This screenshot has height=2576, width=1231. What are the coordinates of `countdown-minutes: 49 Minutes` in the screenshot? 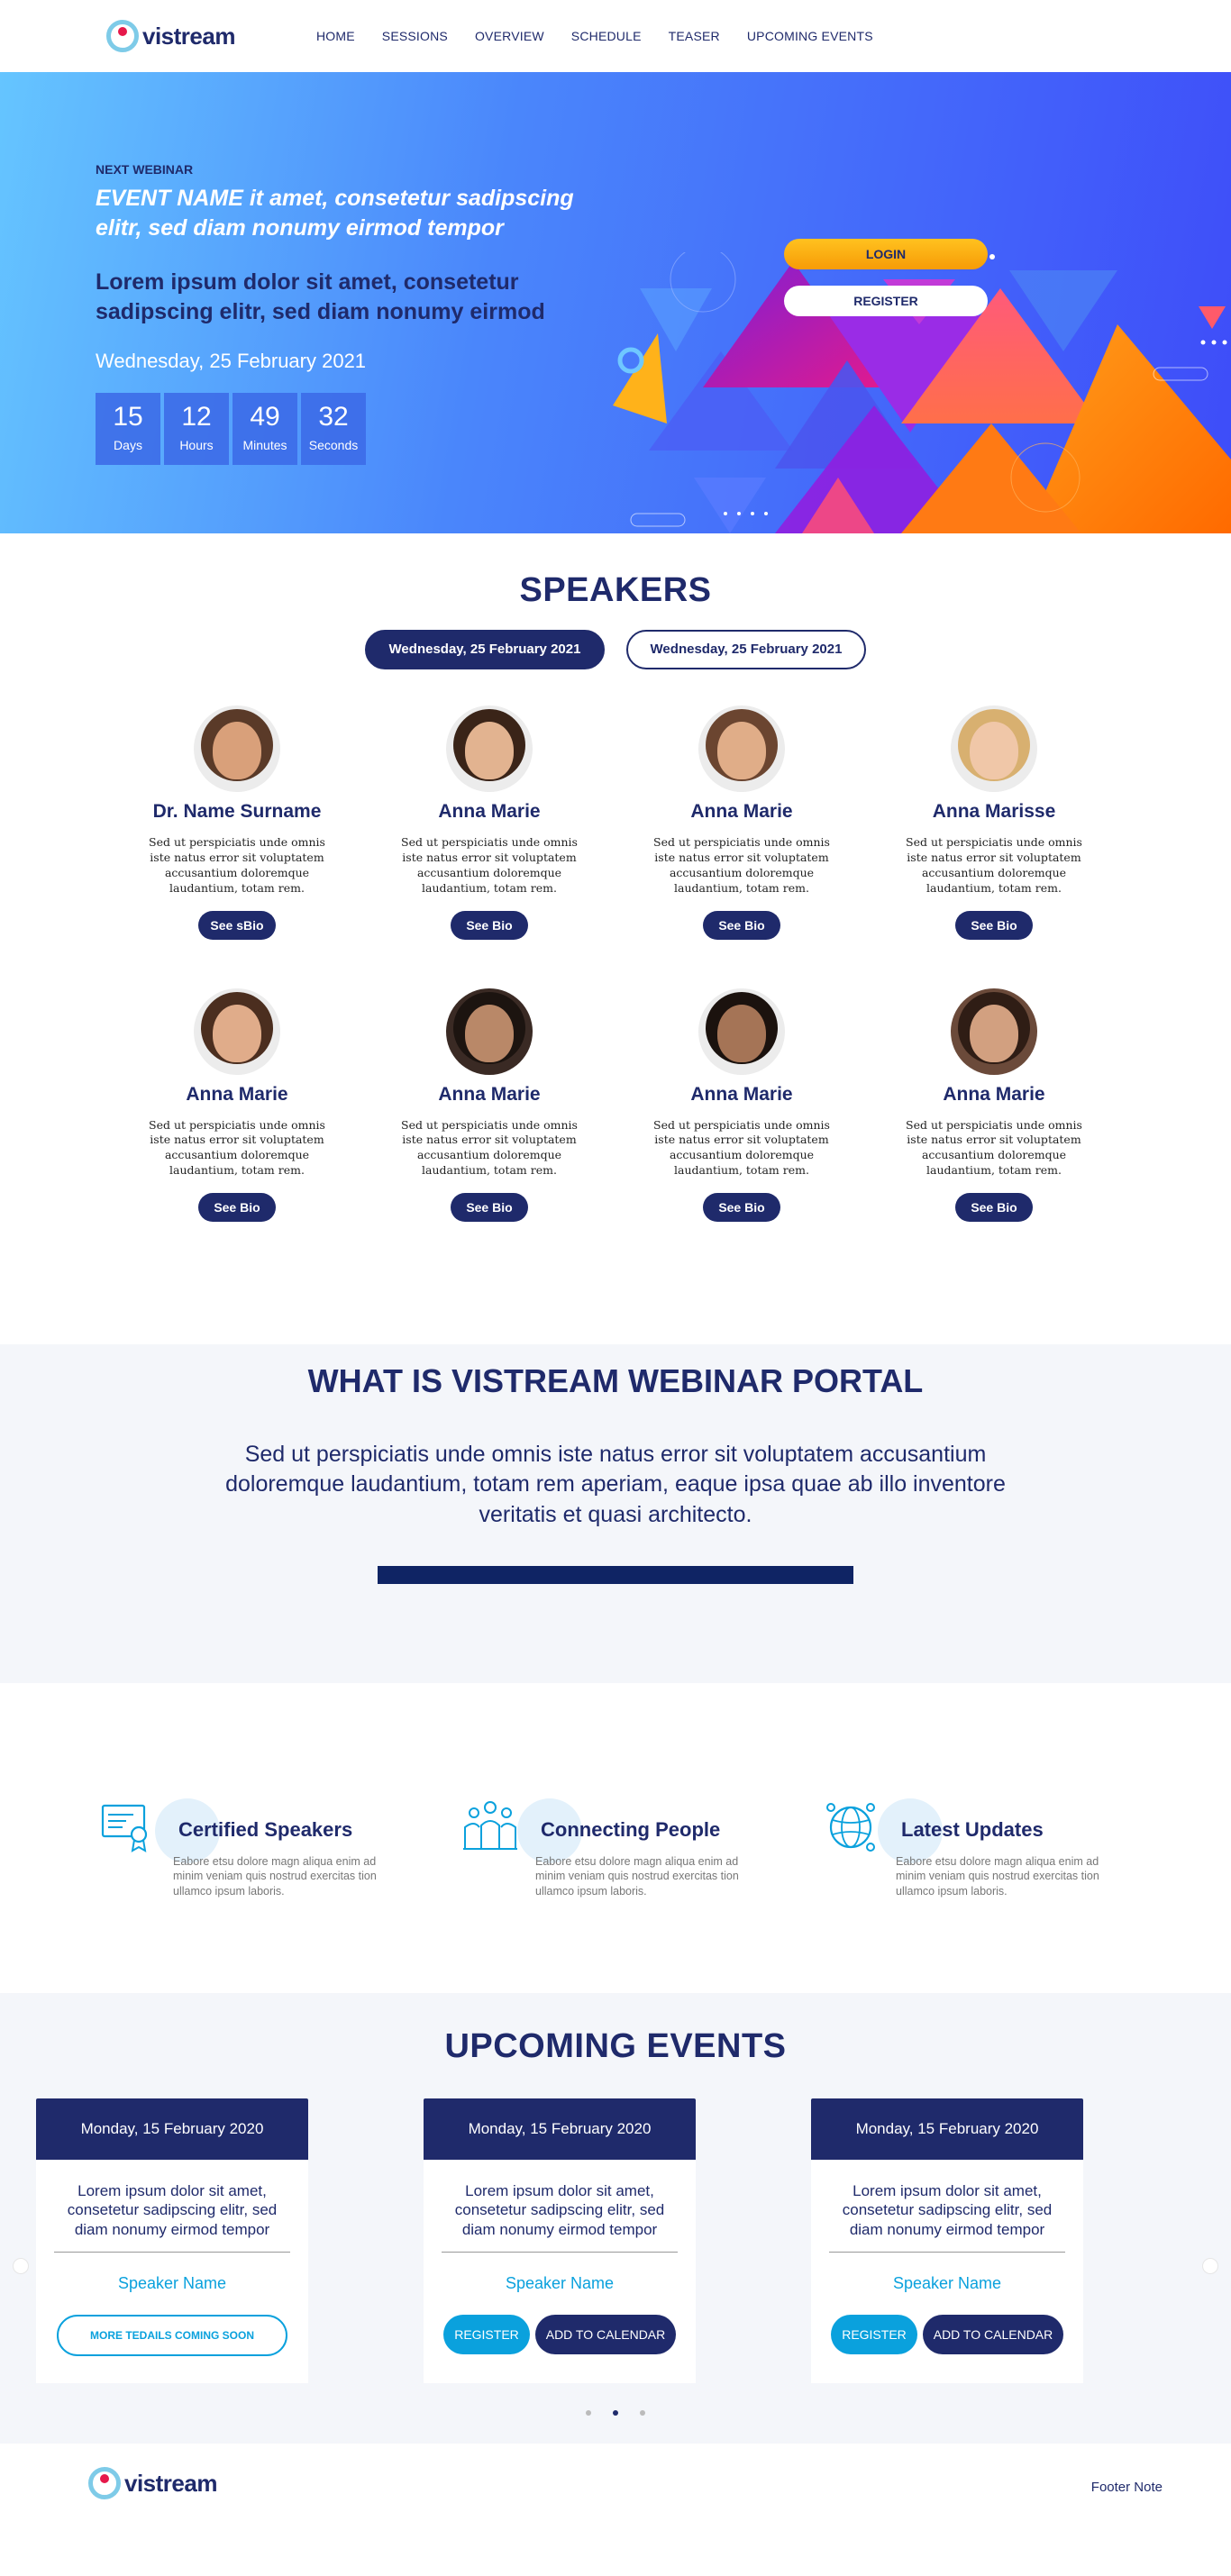 It's located at (265, 429).